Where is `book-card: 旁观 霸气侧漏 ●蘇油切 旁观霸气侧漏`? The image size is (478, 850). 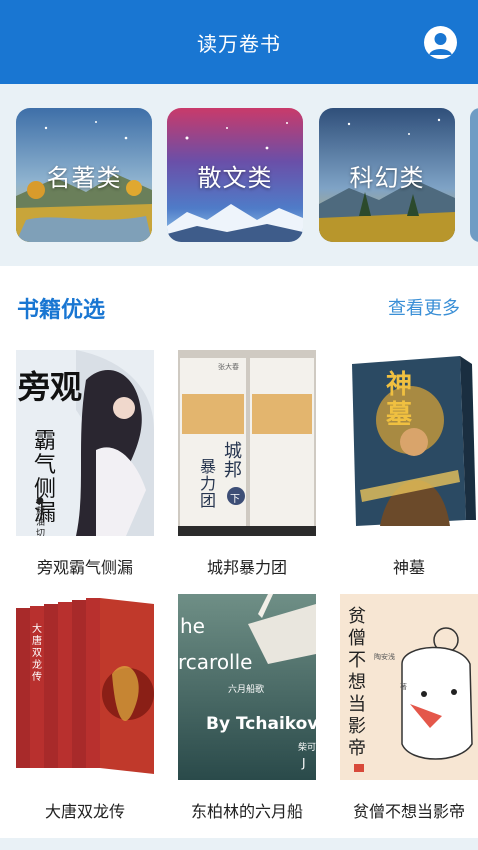
book-card: 旁观 霸气侧漏 ●蘇油切 旁观霸气侧漏 is located at coordinates (85, 463).